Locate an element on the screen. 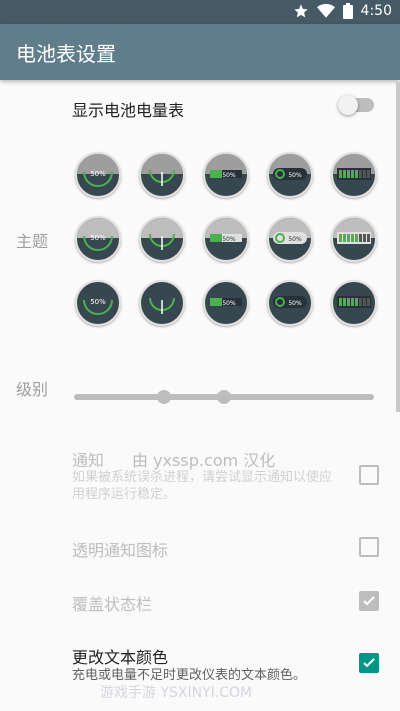  theme-option-ring-3: 50% is located at coordinates (290, 303).